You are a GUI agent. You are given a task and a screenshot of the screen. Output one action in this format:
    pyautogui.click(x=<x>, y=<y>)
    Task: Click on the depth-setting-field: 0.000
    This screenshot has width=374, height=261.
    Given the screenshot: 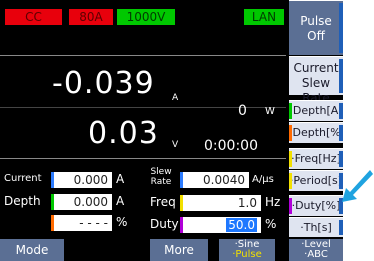 What is the action you would take?
    pyautogui.click(x=83, y=202)
    